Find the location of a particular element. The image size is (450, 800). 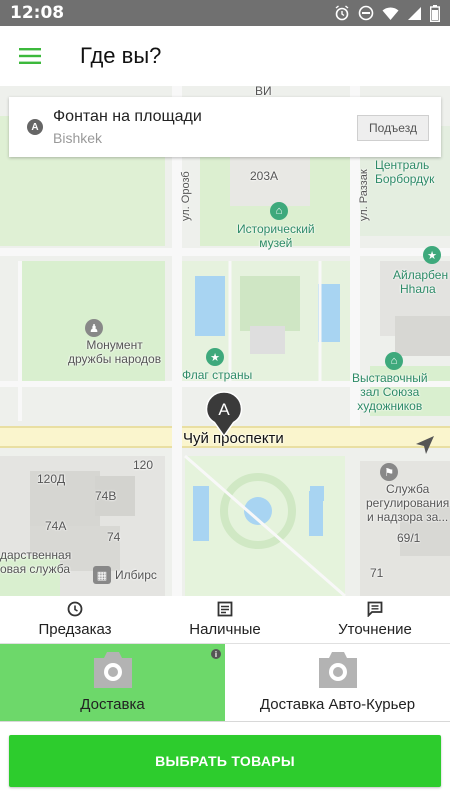

map-label-71: 71 is located at coordinates (377, 573).